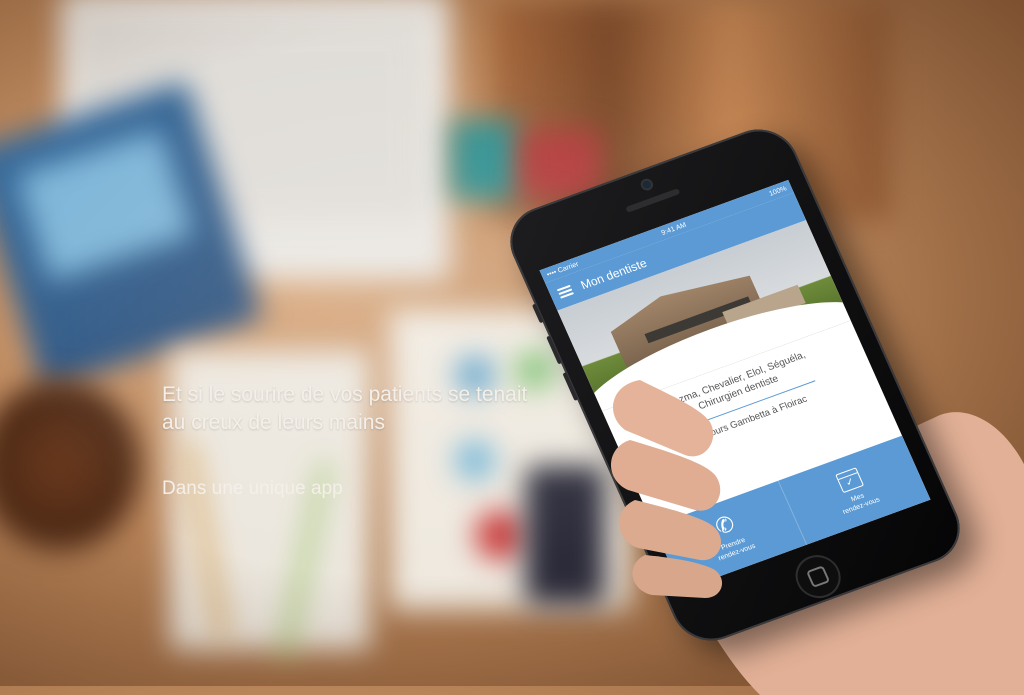  I want to click on hero-subline: Dans une unique app, so click(252, 488).